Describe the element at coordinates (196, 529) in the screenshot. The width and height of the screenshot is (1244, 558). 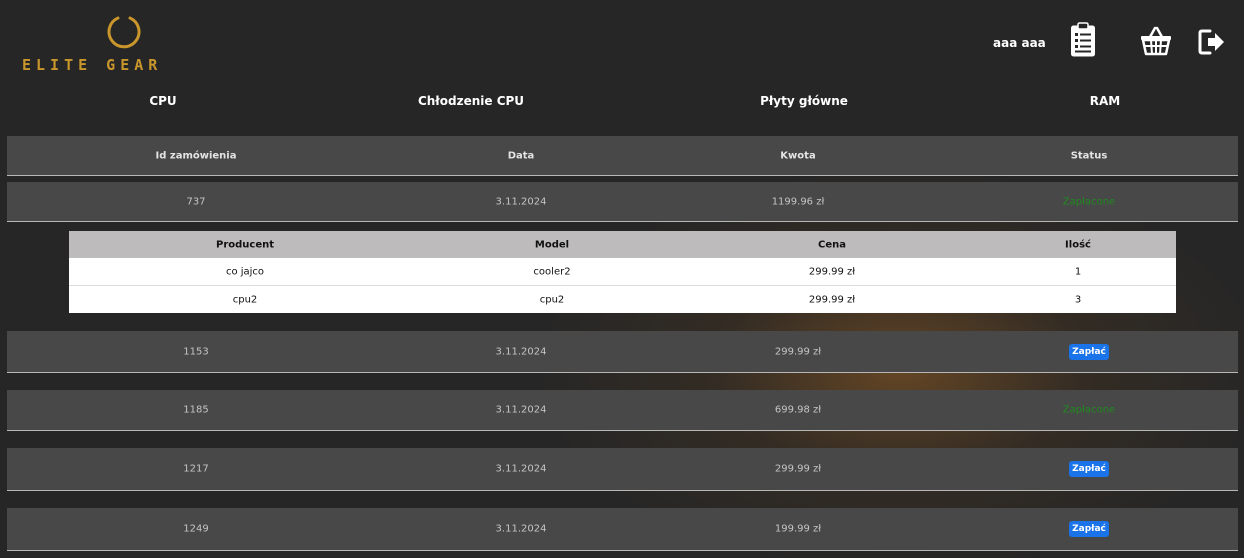
I see `order-id: 1249` at that location.